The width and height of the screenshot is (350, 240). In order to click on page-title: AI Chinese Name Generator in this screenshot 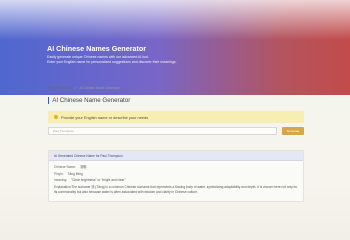, I will do `click(89, 100)`.